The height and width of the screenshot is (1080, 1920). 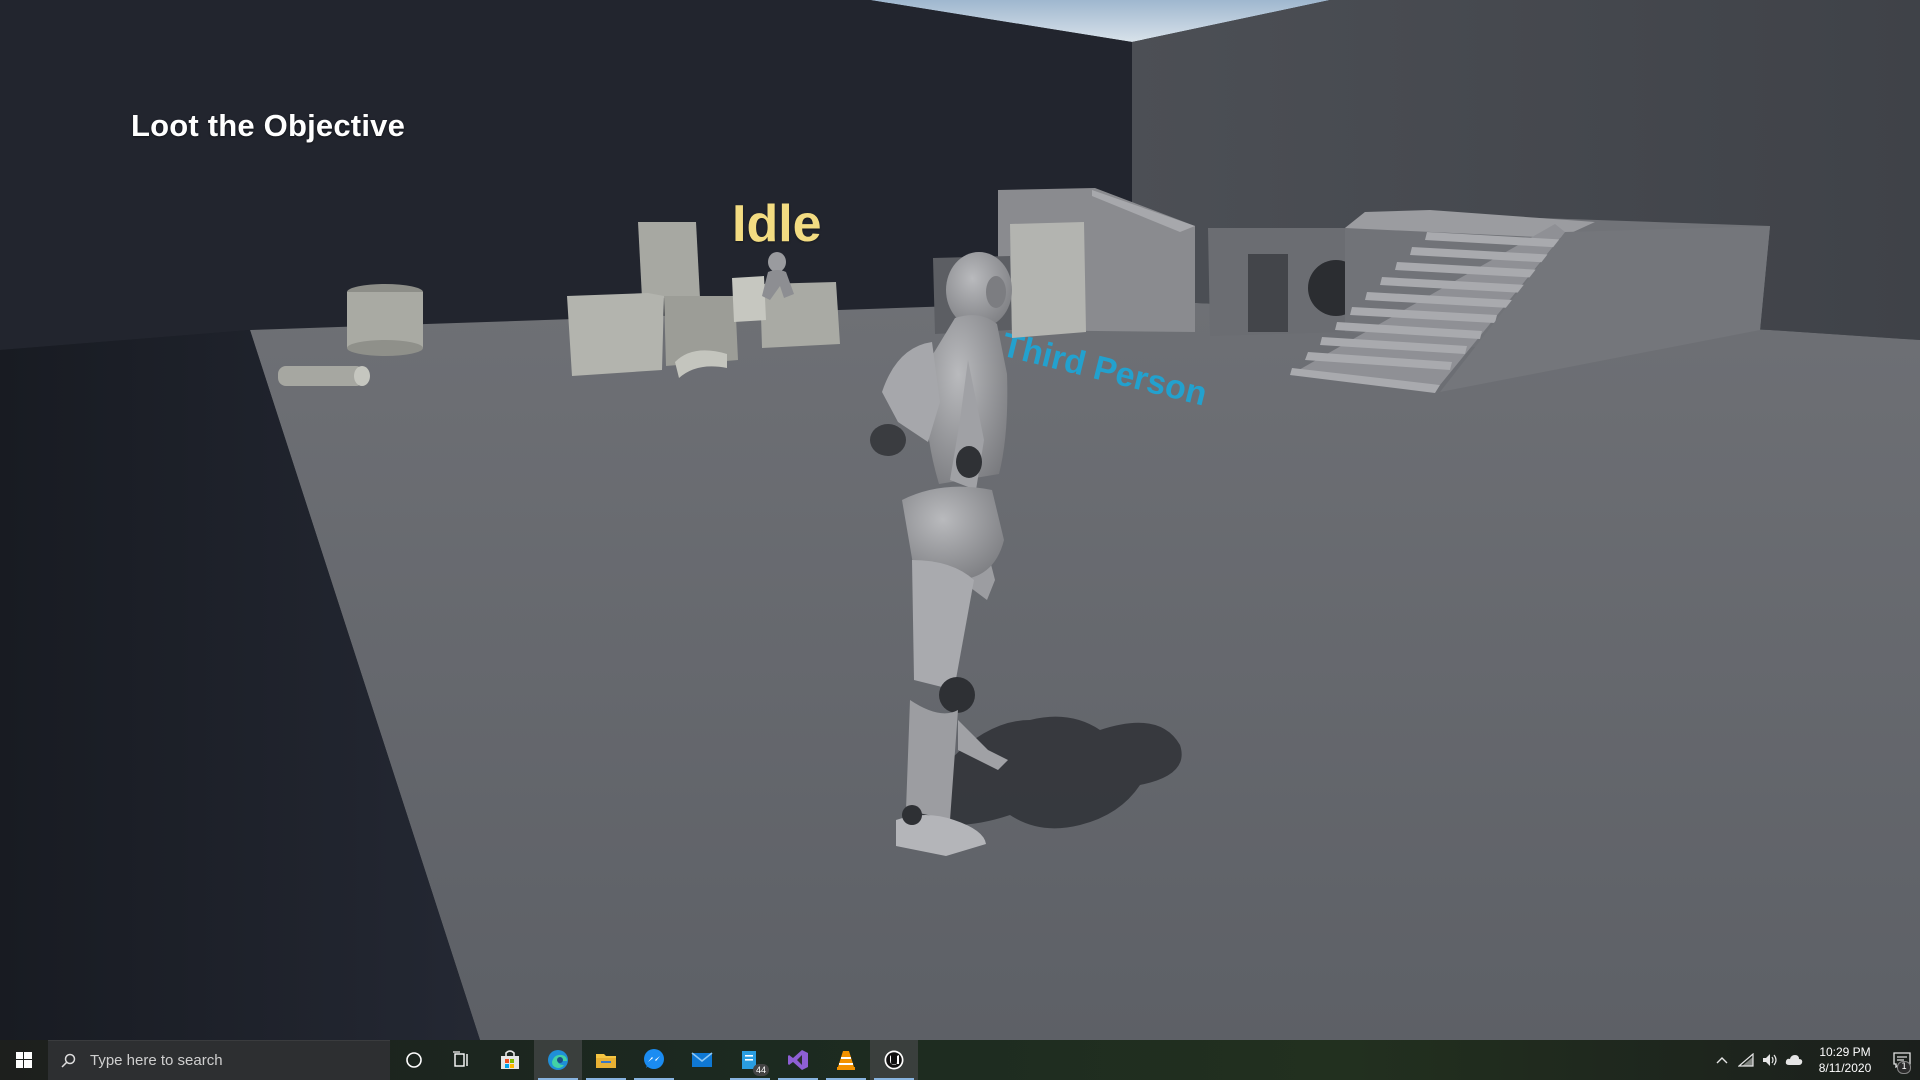 I want to click on clock-time: 10:29 PM, so click(x=1845, y=1052).